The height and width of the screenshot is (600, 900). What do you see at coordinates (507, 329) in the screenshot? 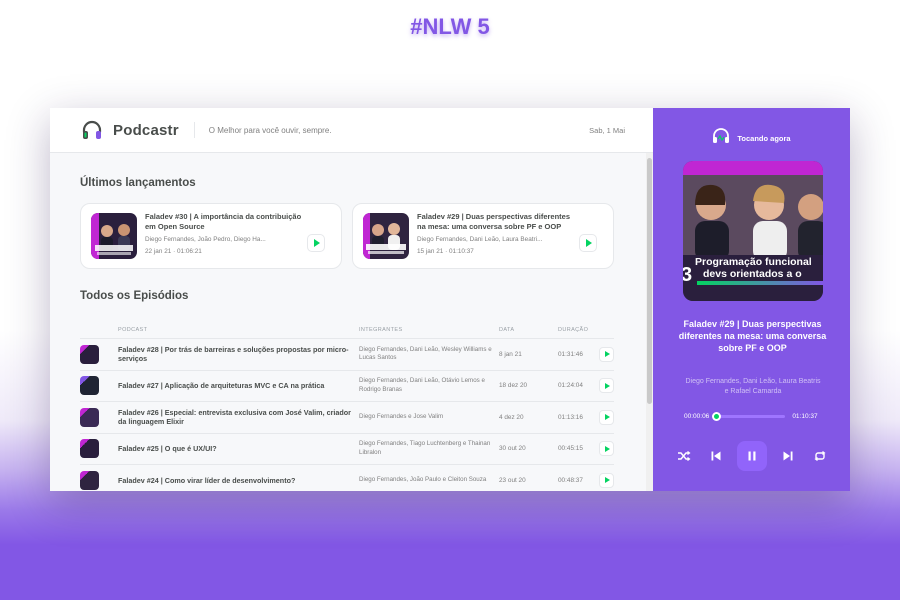
I see `column-header-date: Data` at bounding box center [507, 329].